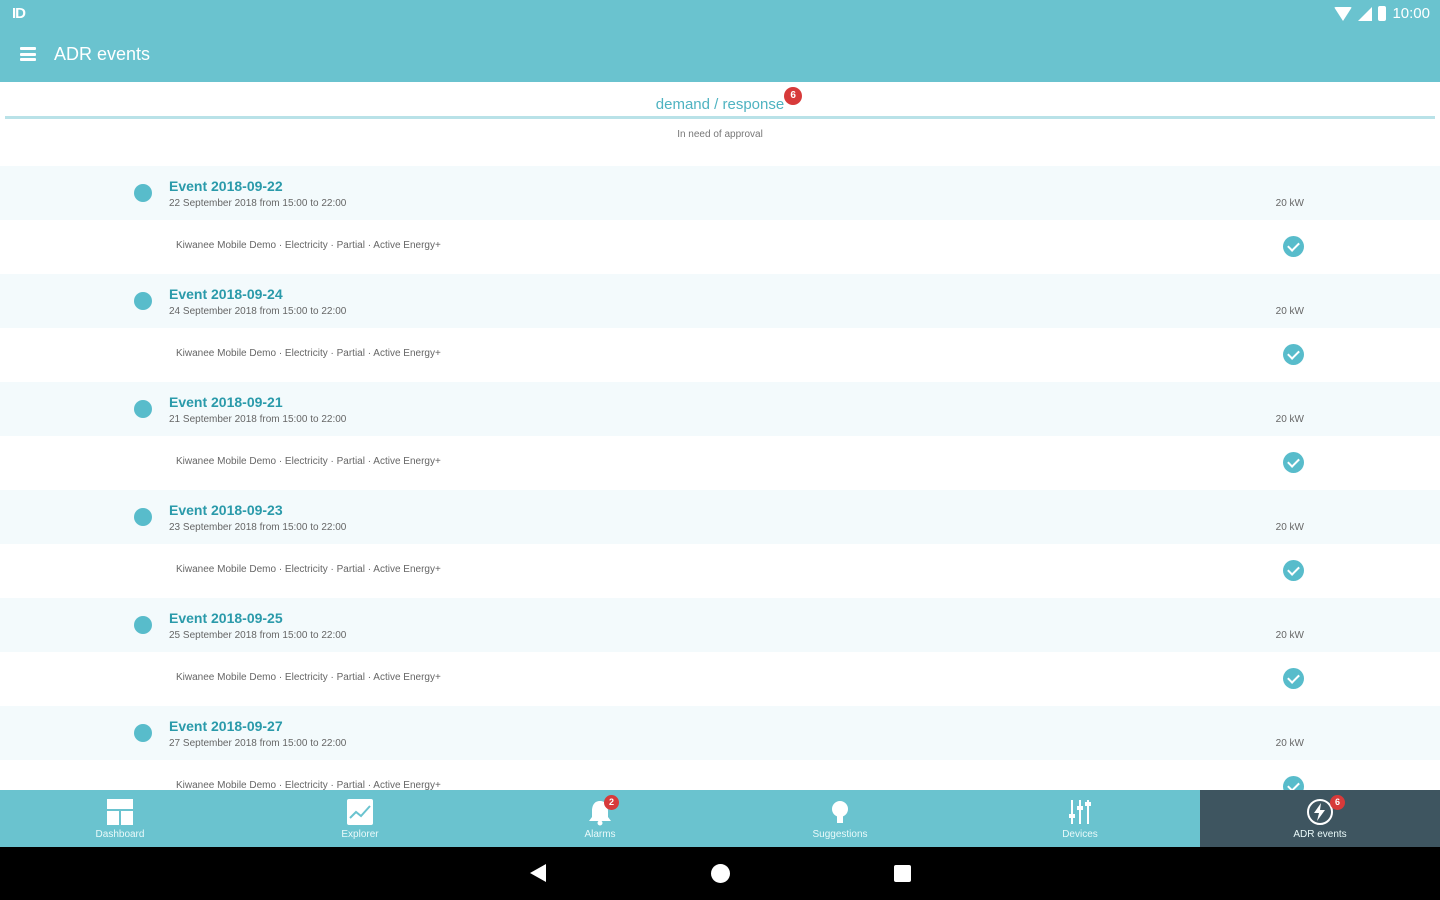 This screenshot has width=1440, height=900. I want to click on nav-label: Explorer, so click(360, 834).